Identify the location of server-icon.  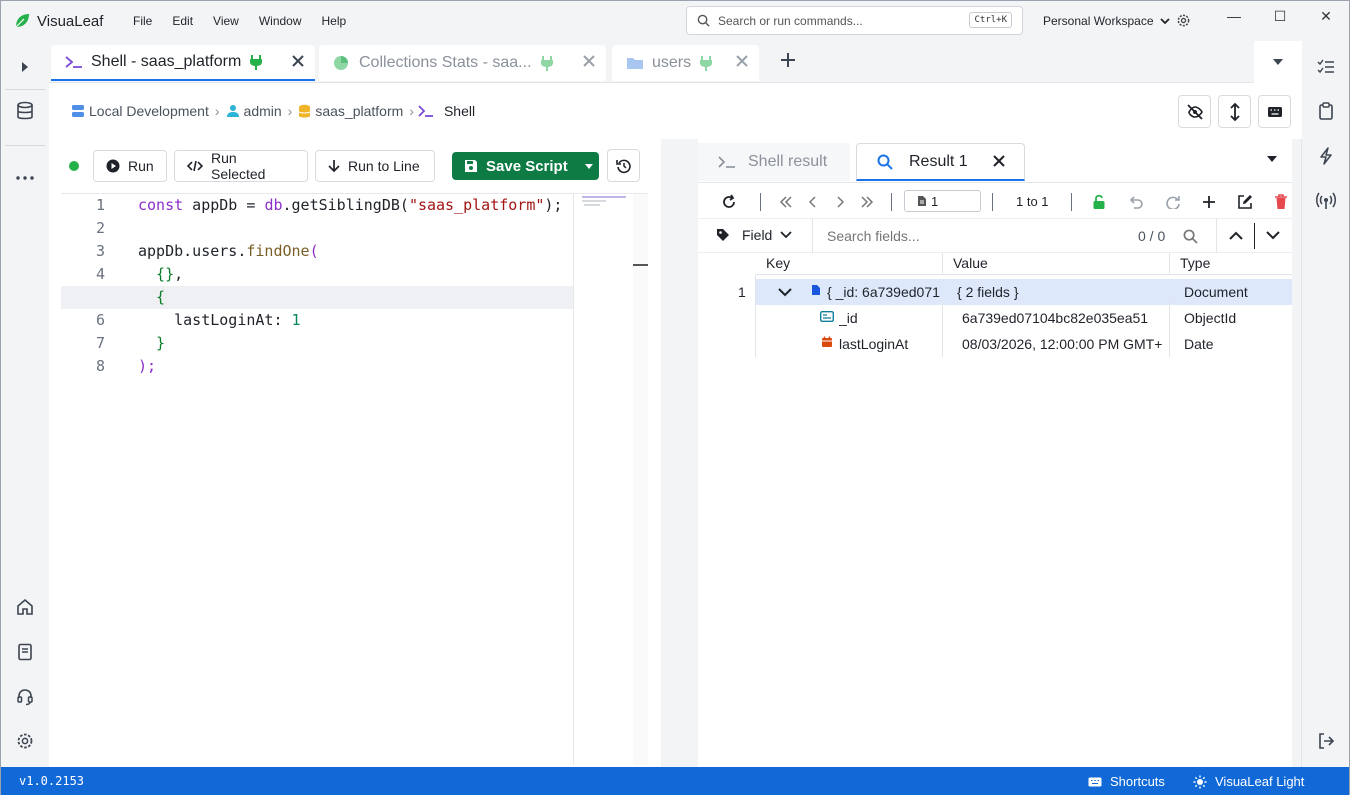
(78, 111).